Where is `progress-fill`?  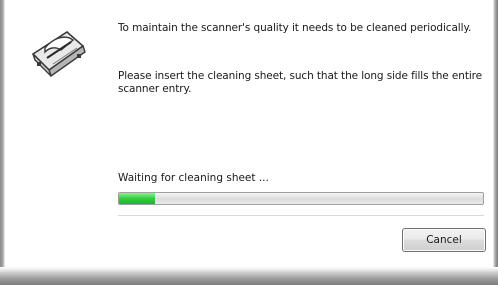
progress-fill is located at coordinates (137, 198).